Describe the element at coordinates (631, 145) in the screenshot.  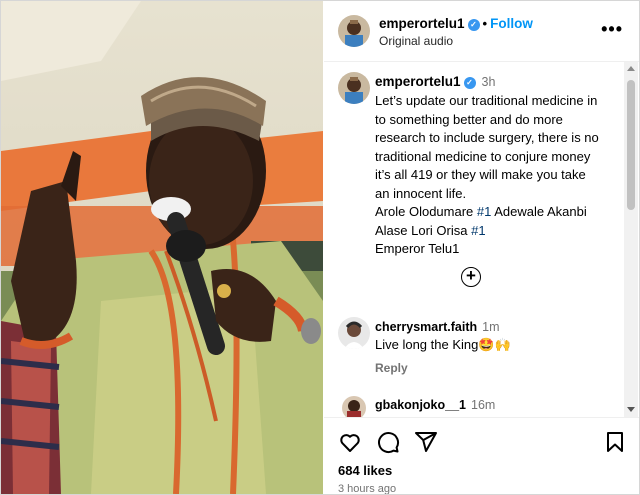
I see `scrollbar-thumb` at that location.